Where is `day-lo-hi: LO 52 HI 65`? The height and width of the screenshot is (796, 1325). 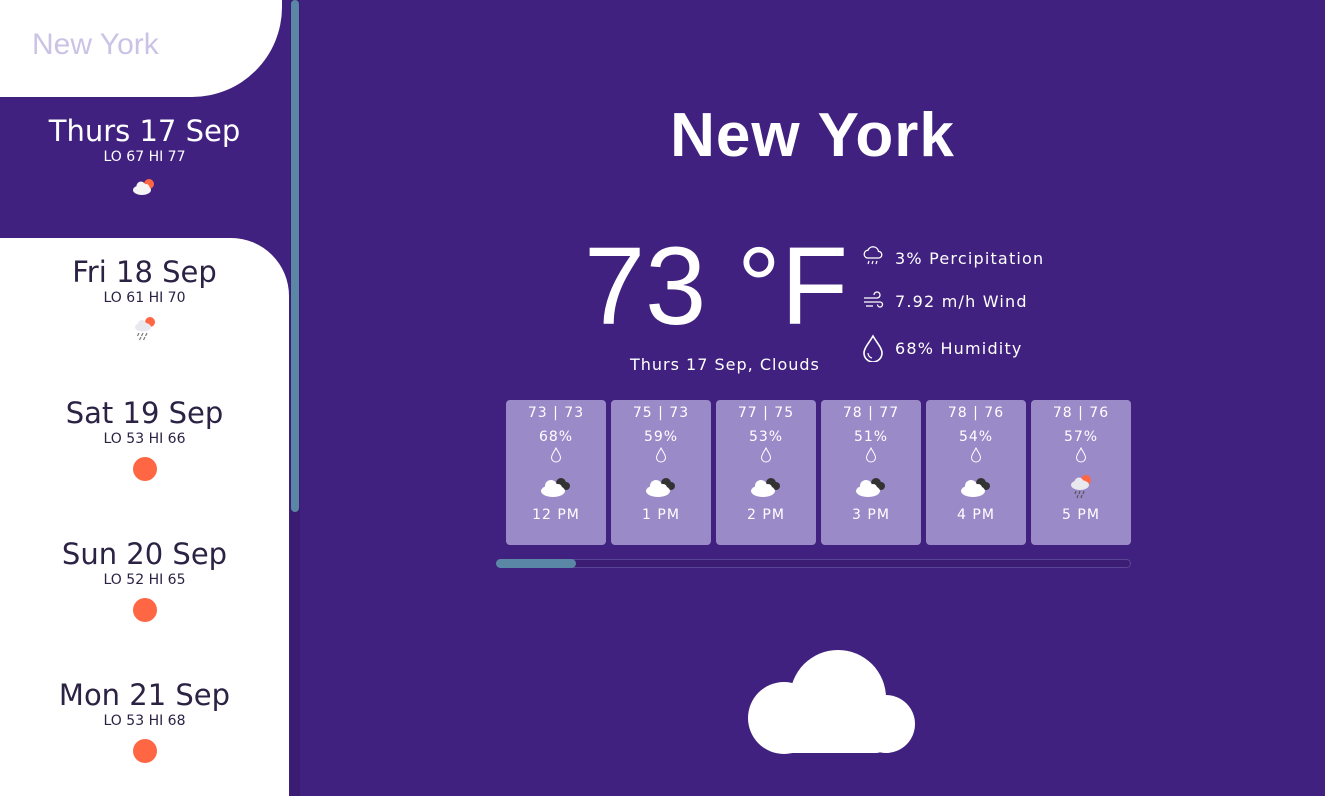
day-lo-hi: LO 52 HI 65 is located at coordinates (144, 580).